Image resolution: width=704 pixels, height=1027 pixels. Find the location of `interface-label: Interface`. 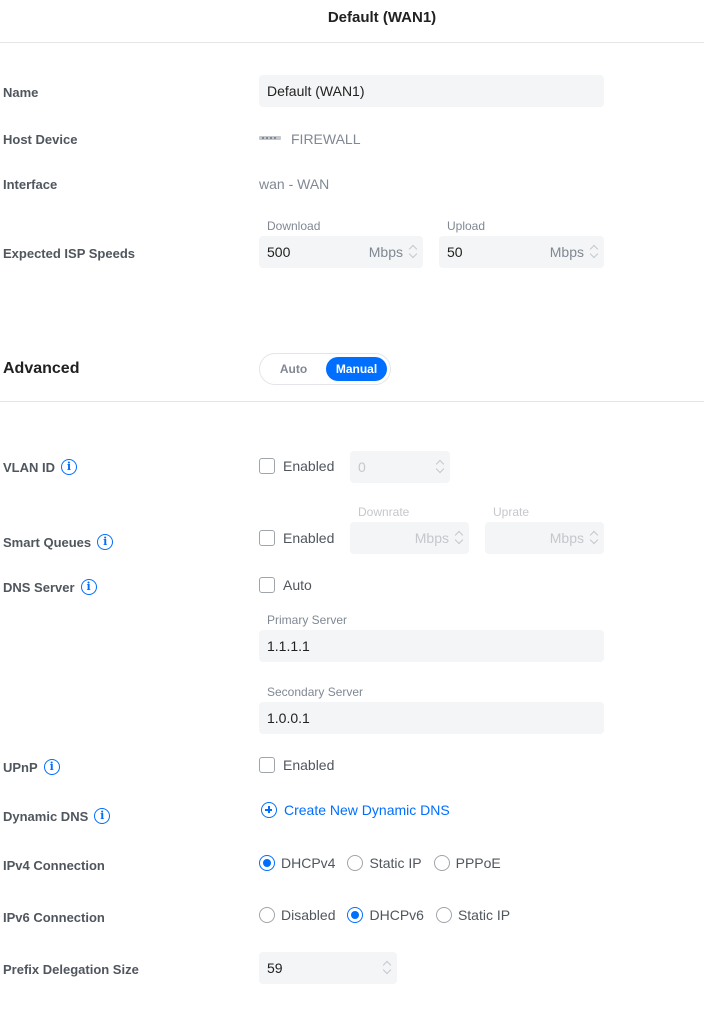

interface-label: Interface is located at coordinates (30, 184).